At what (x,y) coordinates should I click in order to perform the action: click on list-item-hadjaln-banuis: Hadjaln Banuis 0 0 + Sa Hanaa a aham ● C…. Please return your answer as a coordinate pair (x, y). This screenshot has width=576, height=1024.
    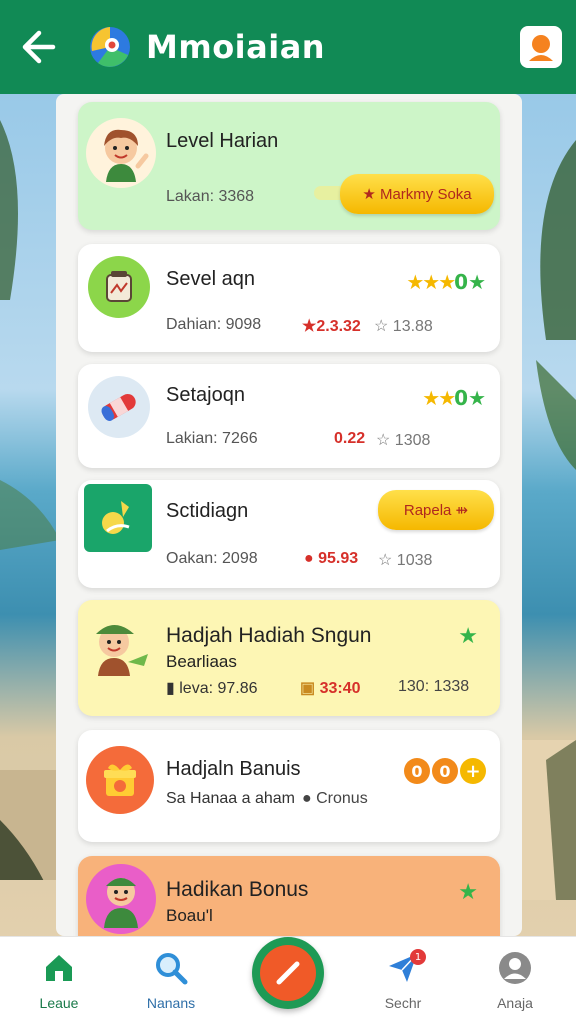
    Looking at the image, I should click on (289, 786).